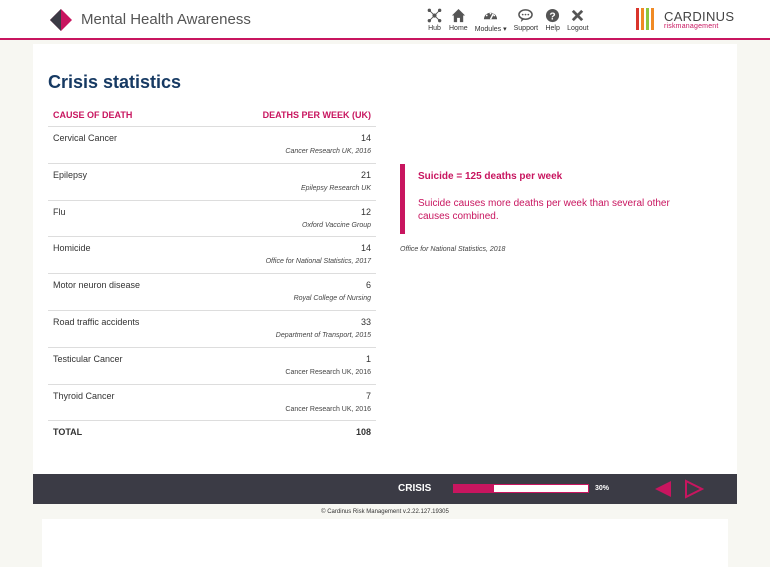 The image size is (770, 567). Describe the element at coordinates (365, 211) in the screenshot. I see `row-deaths: 12` at that location.